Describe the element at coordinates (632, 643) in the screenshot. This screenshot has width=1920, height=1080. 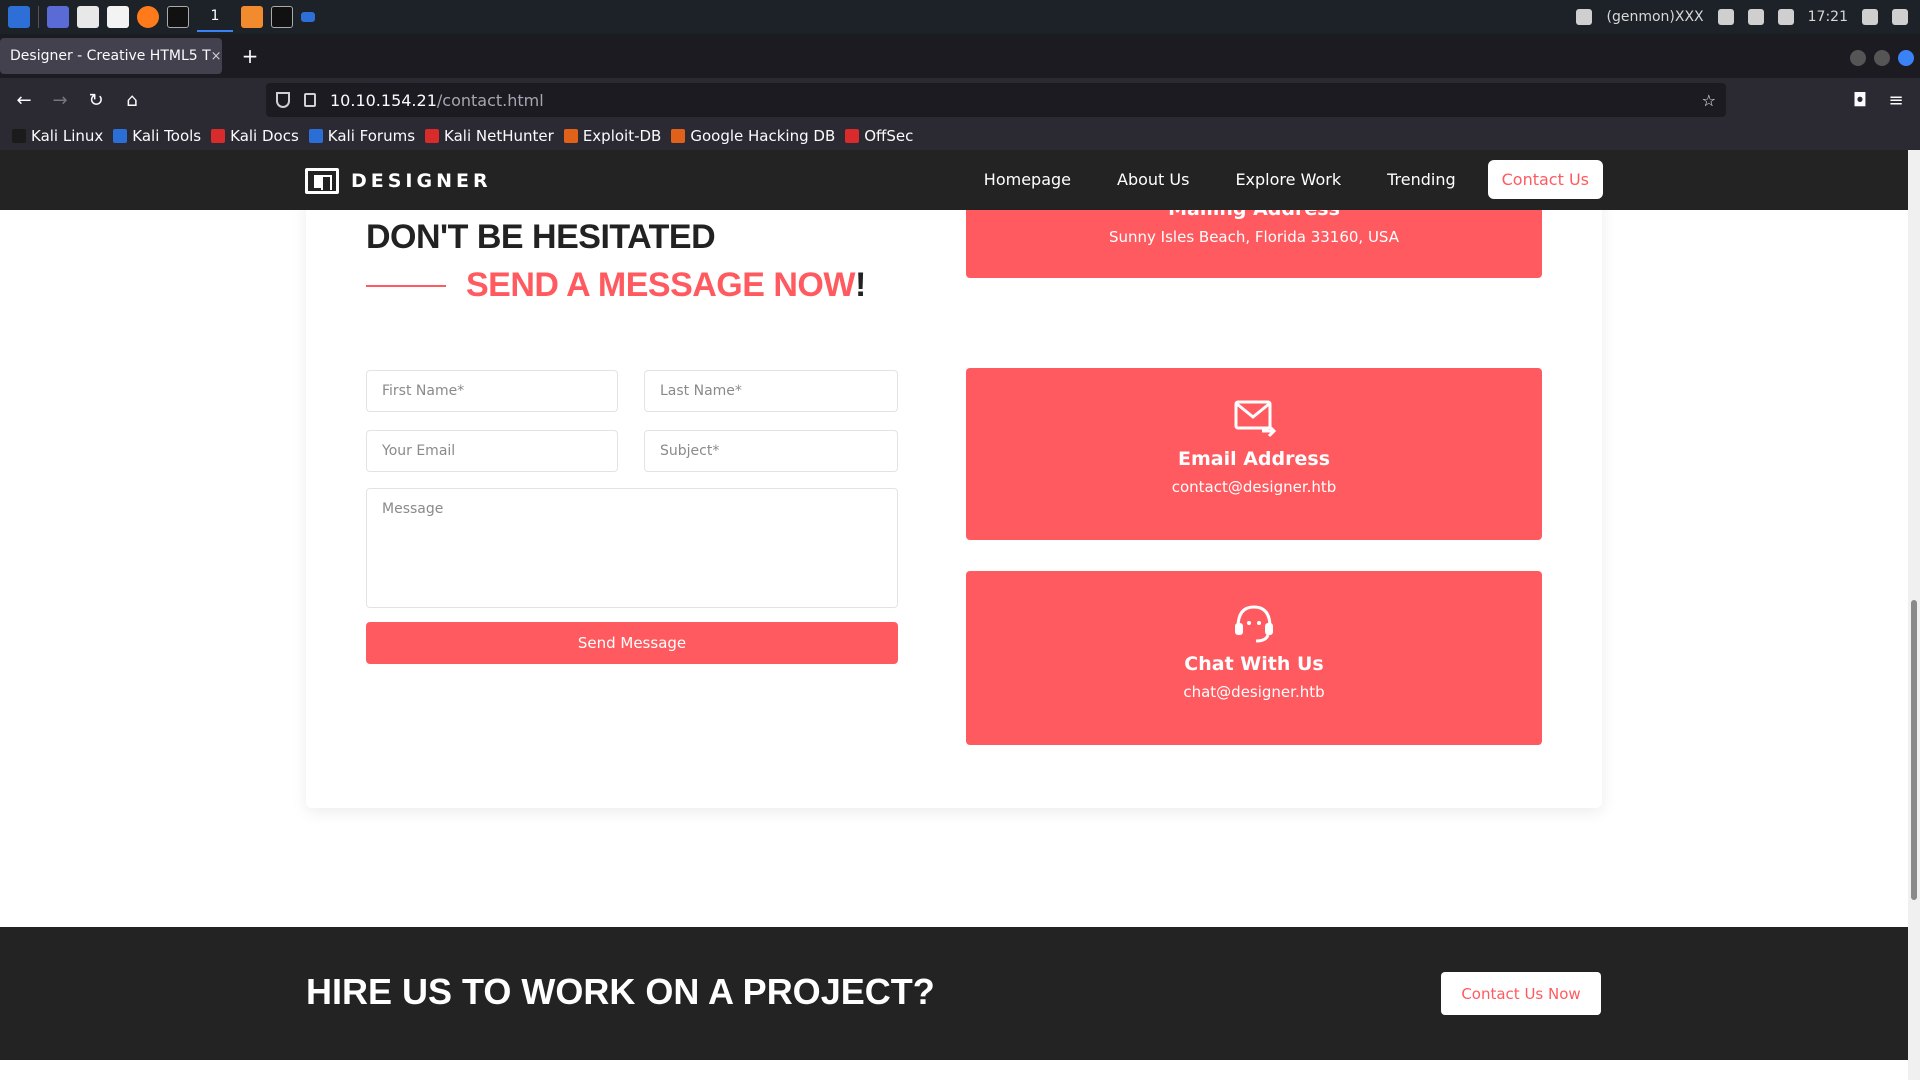
I see `send-message-button: Send Message` at that location.